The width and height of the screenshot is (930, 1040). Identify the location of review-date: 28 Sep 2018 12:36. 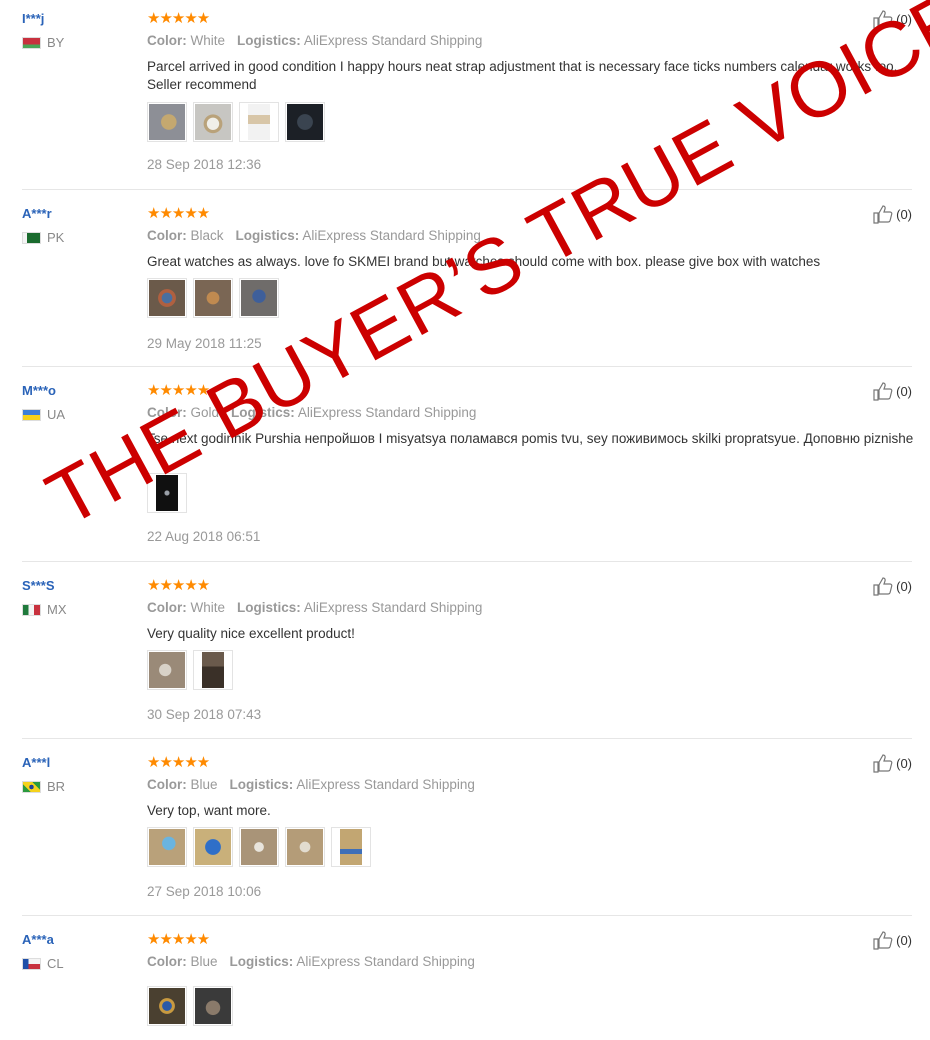
(204, 164).